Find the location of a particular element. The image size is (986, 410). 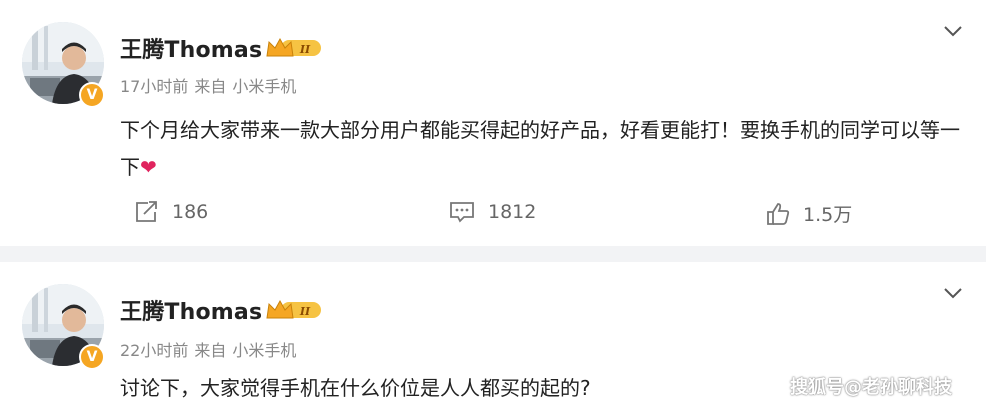

post-meta: 17小时前 来自 小米手机 is located at coordinates (211, 85).